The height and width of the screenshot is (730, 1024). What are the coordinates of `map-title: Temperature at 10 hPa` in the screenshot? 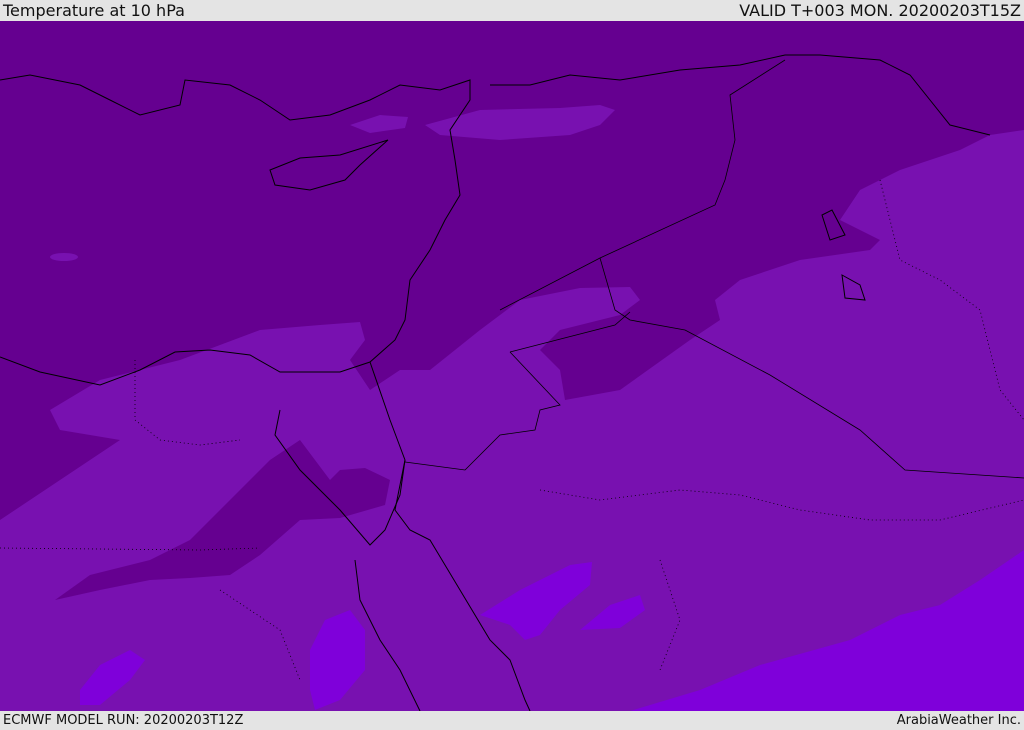 It's located at (94, 10).